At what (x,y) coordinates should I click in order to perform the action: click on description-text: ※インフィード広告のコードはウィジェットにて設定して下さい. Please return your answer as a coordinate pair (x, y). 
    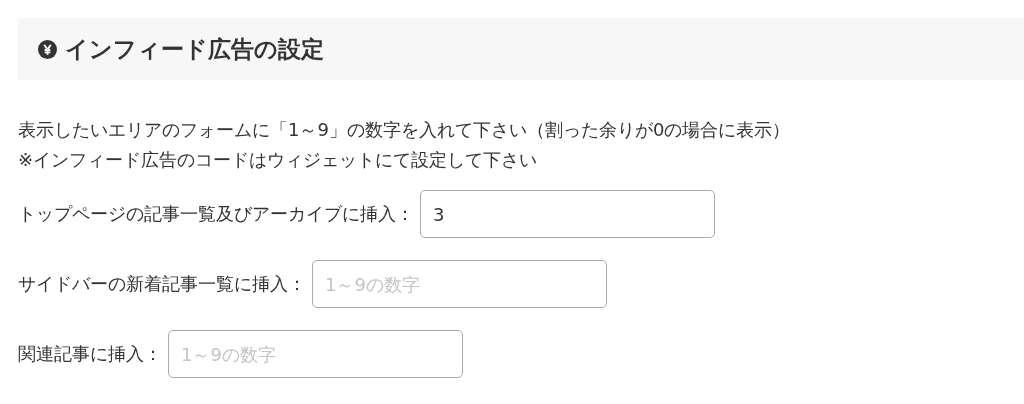
    Looking at the image, I should click on (278, 160).